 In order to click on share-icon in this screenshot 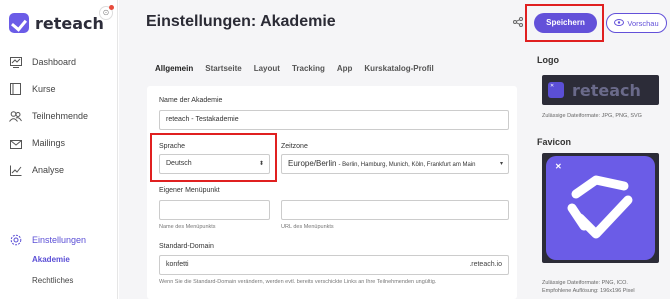, I will do `click(518, 23)`.